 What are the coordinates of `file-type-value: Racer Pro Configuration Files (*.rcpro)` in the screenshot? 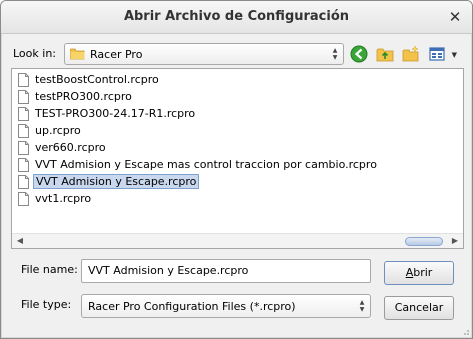 It's located at (192, 306).